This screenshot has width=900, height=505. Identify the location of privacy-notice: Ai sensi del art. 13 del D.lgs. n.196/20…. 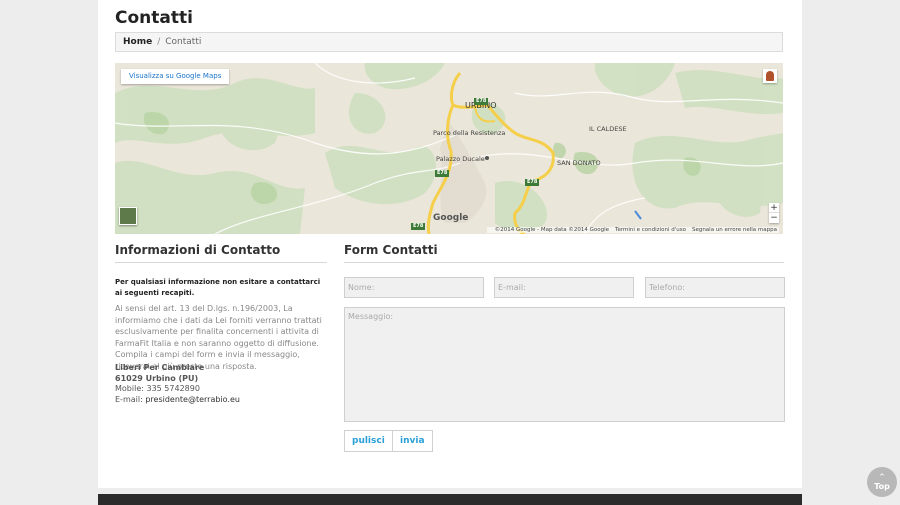
(218, 337).